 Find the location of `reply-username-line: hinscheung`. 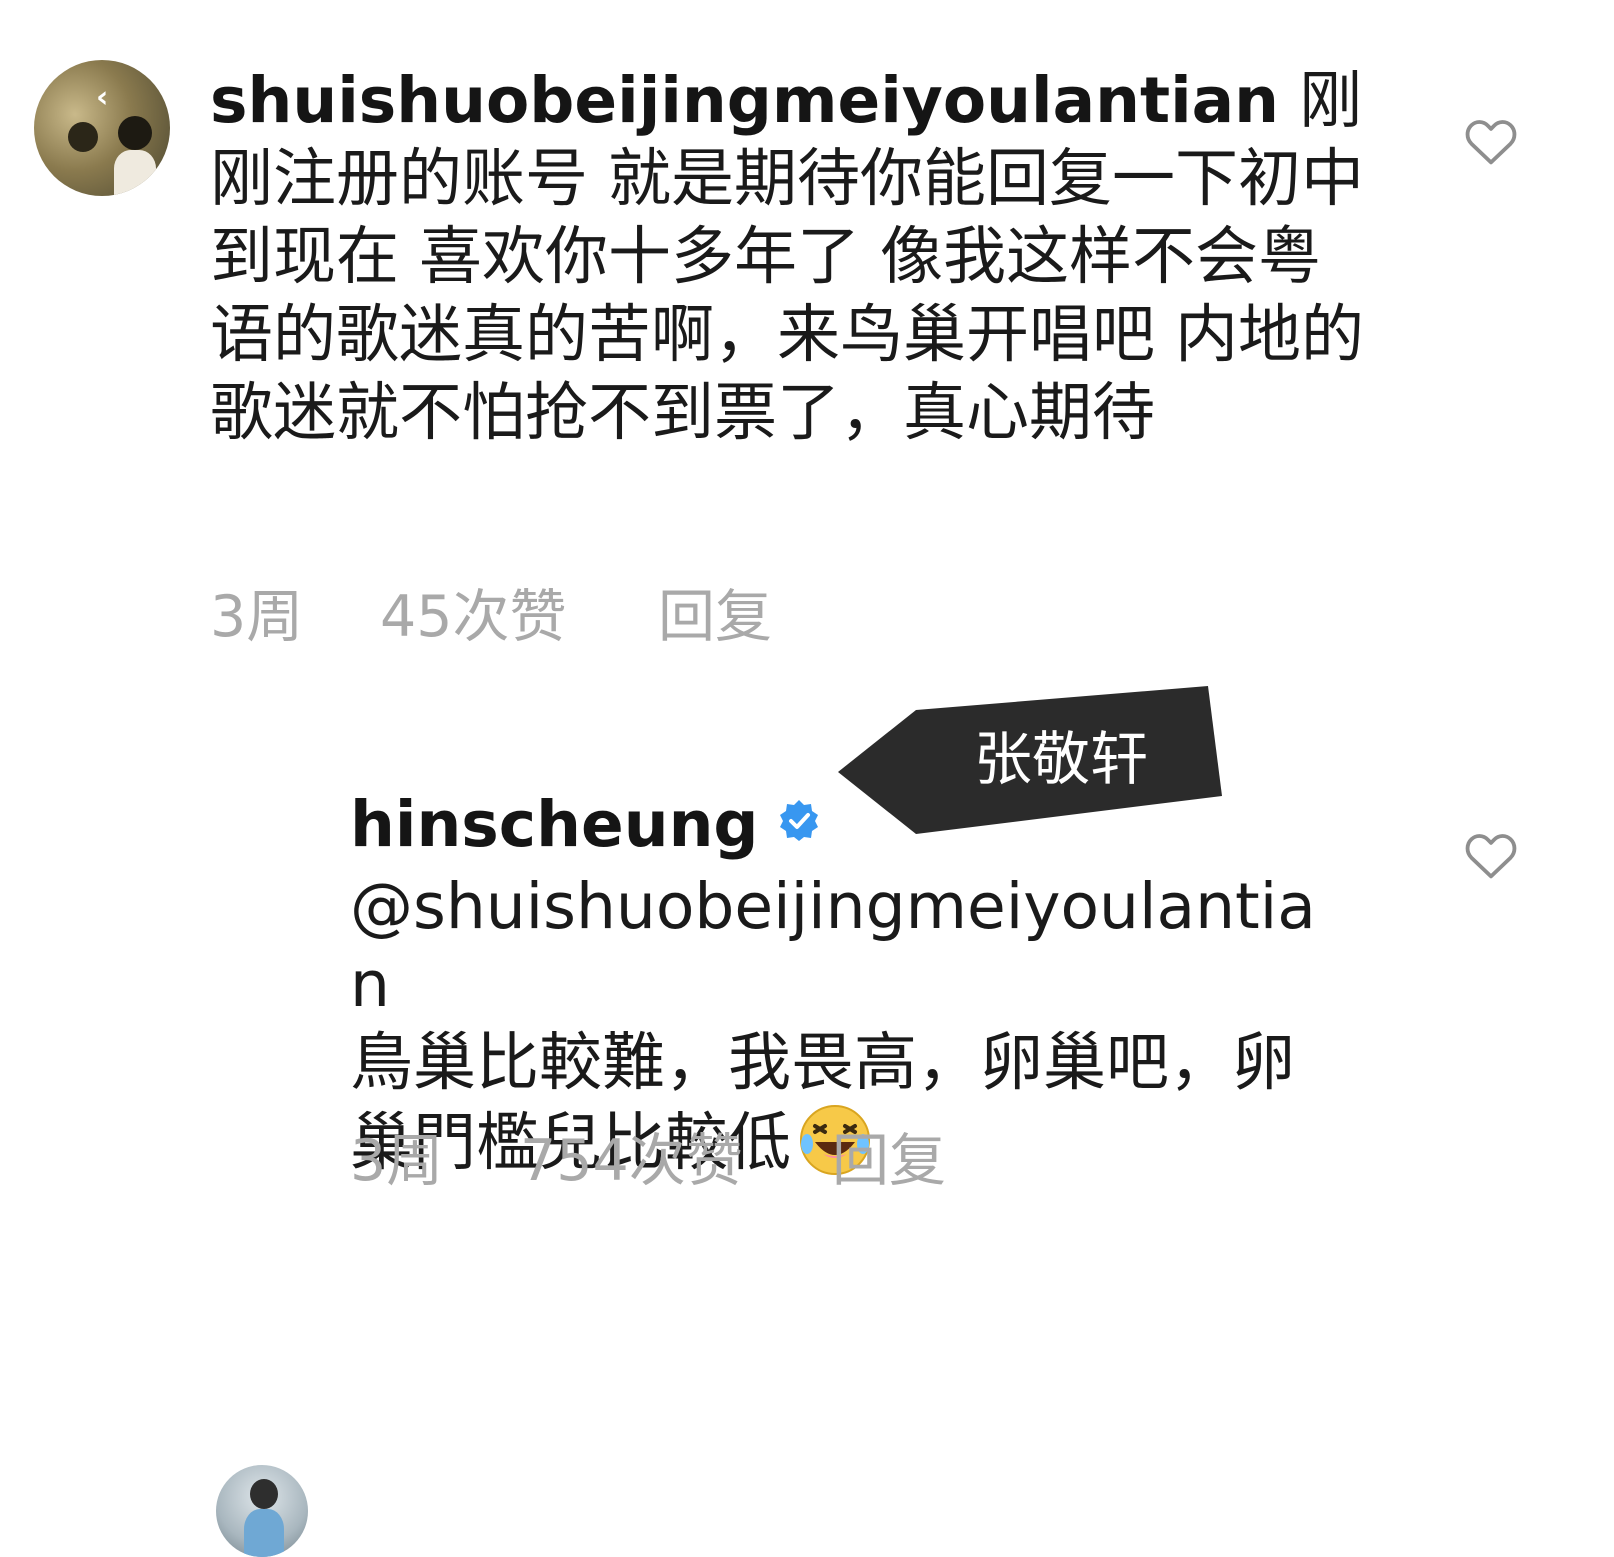

reply-username-line: hinscheung is located at coordinates (585, 823).